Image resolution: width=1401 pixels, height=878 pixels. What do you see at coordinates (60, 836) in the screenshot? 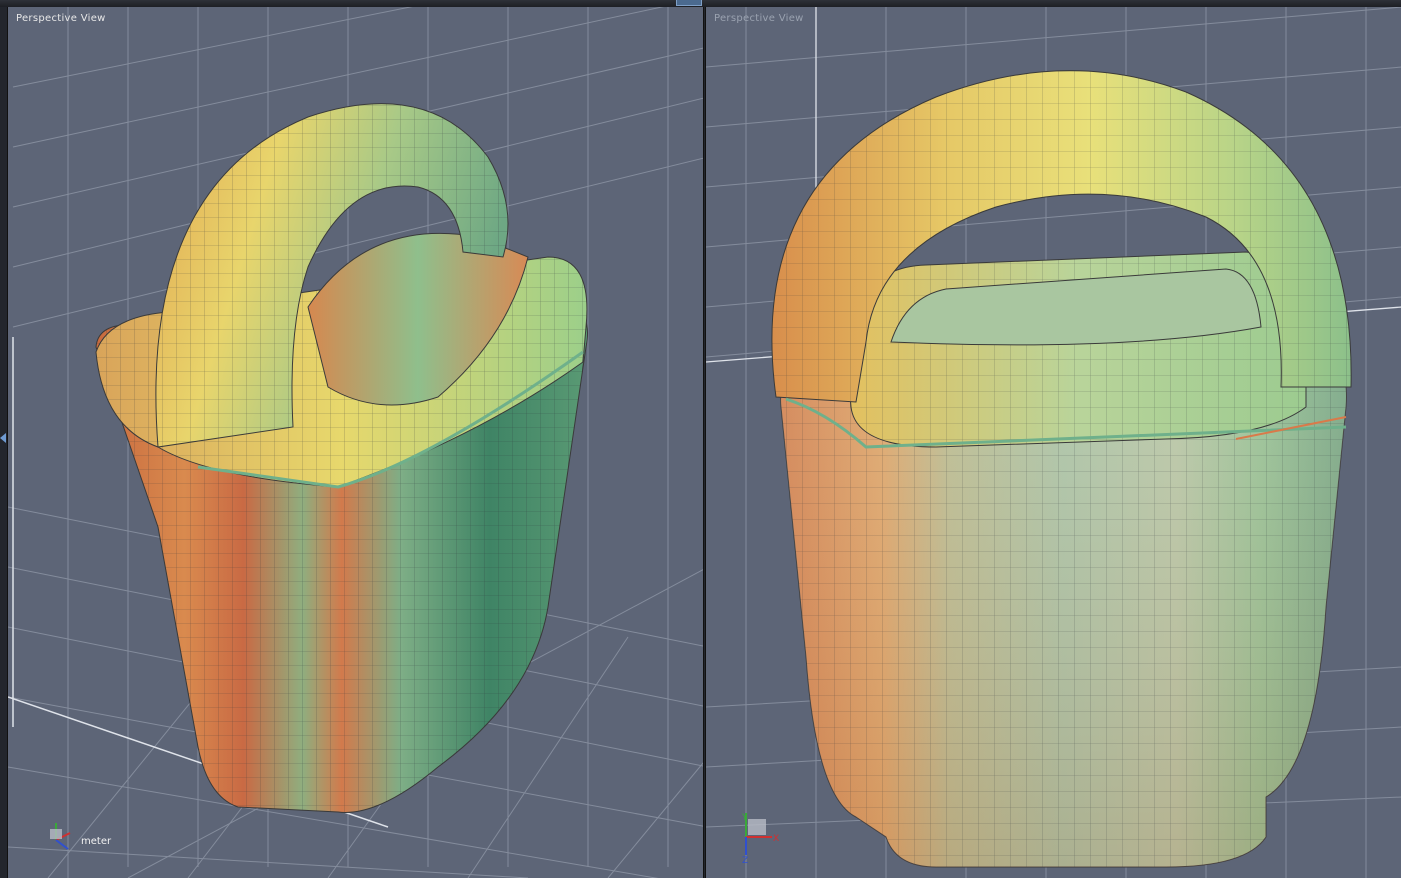
I see `axis-gizmo-left` at bounding box center [60, 836].